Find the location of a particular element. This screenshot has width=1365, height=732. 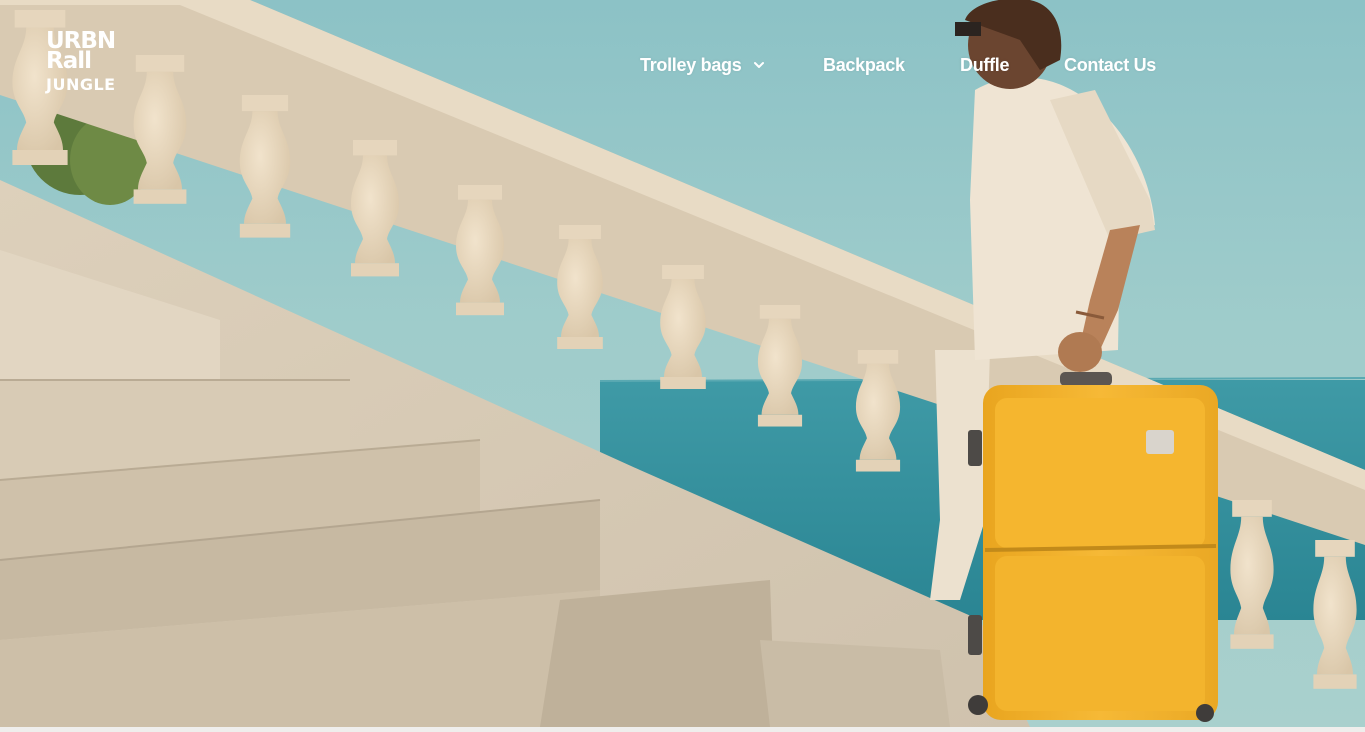

nav-item-backpack: Backpack is located at coordinates (864, 65).